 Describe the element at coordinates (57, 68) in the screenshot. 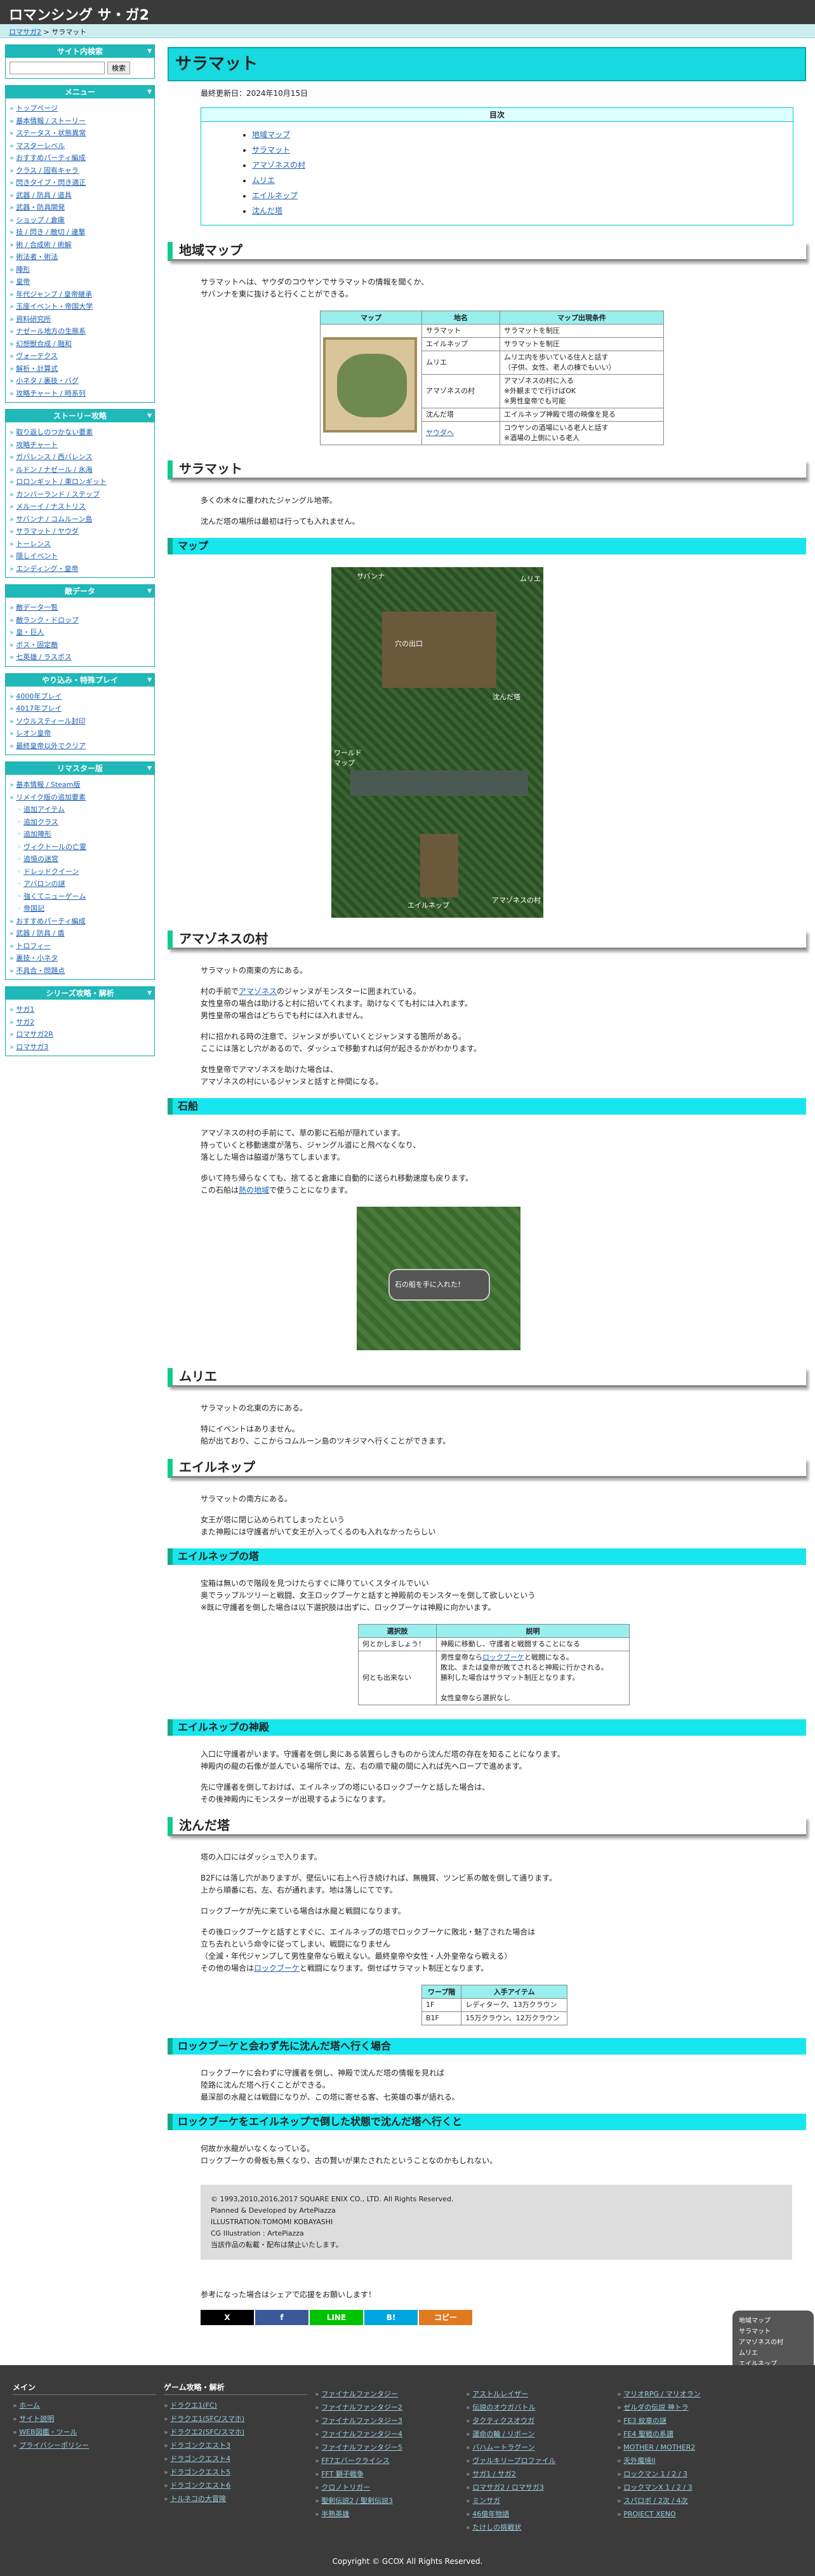

I see `search-input` at that location.